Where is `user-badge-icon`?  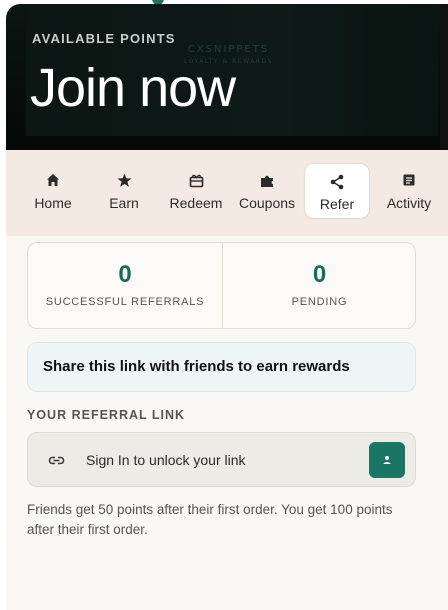
user-badge-icon is located at coordinates (387, 460).